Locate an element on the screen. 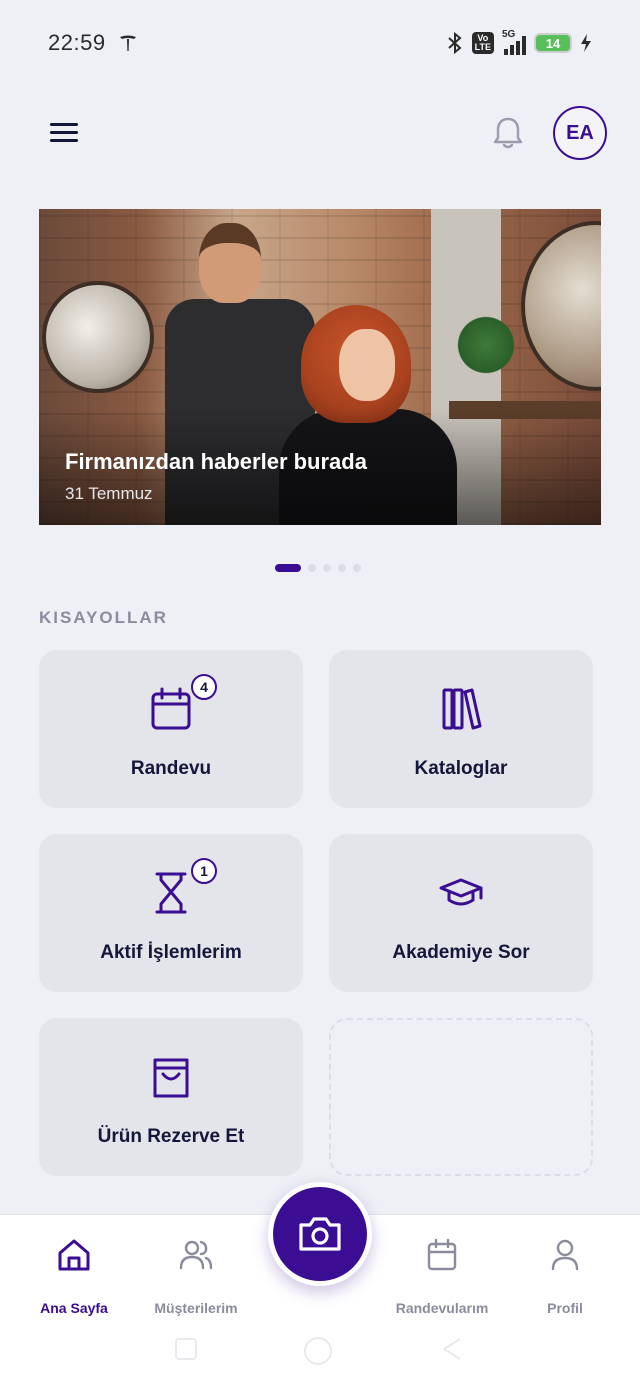 The width and height of the screenshot is (640, 1386). tesla-icon is located at coordinates (127, 43).